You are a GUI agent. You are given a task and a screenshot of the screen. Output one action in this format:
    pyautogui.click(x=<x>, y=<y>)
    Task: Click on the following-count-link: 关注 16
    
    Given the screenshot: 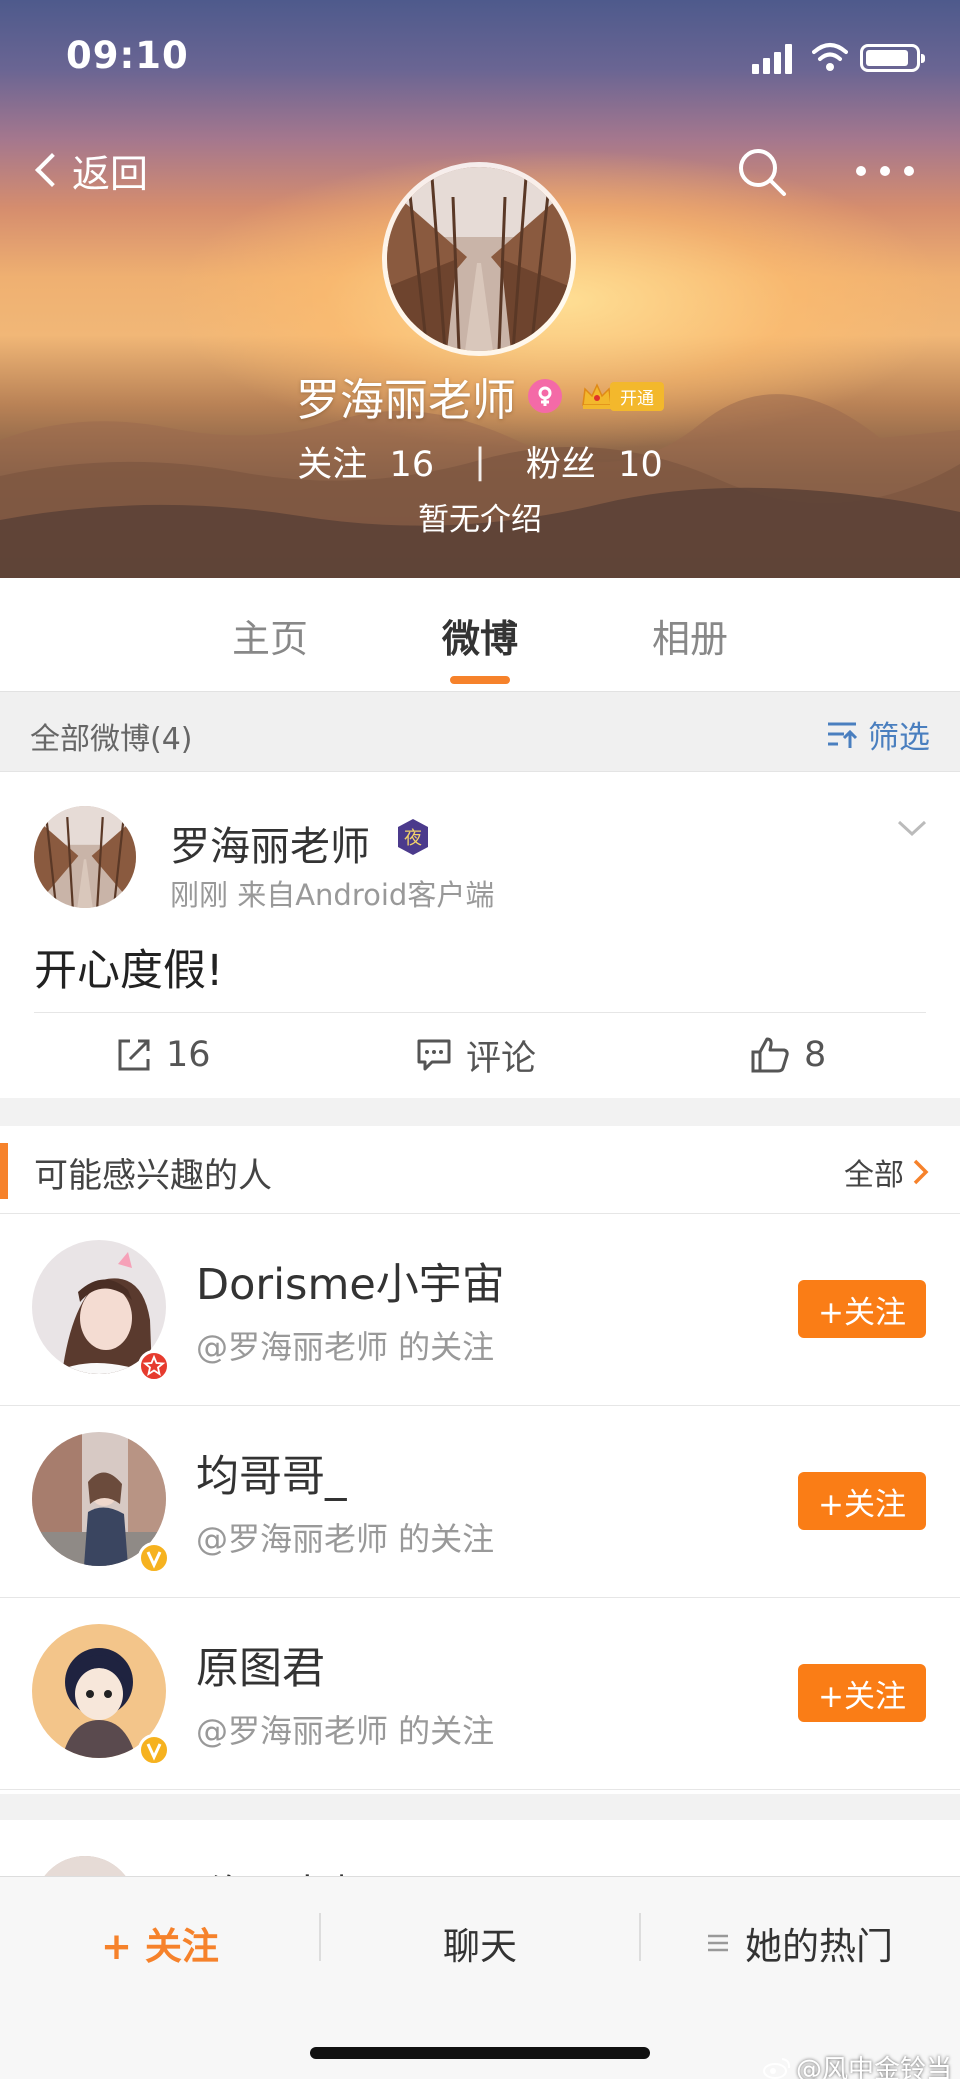 What is the action you would take?
    pyautogui.click(x=365, y=461)
    